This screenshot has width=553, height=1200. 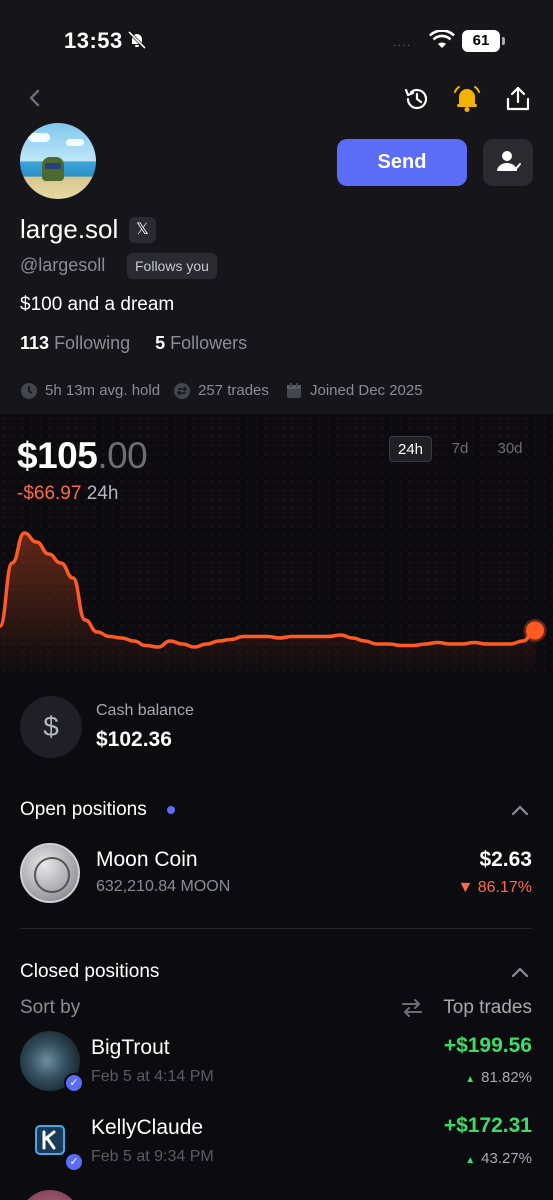 I want to click on trade-pct-value: 81.82%, so click(x=506, y=1077).